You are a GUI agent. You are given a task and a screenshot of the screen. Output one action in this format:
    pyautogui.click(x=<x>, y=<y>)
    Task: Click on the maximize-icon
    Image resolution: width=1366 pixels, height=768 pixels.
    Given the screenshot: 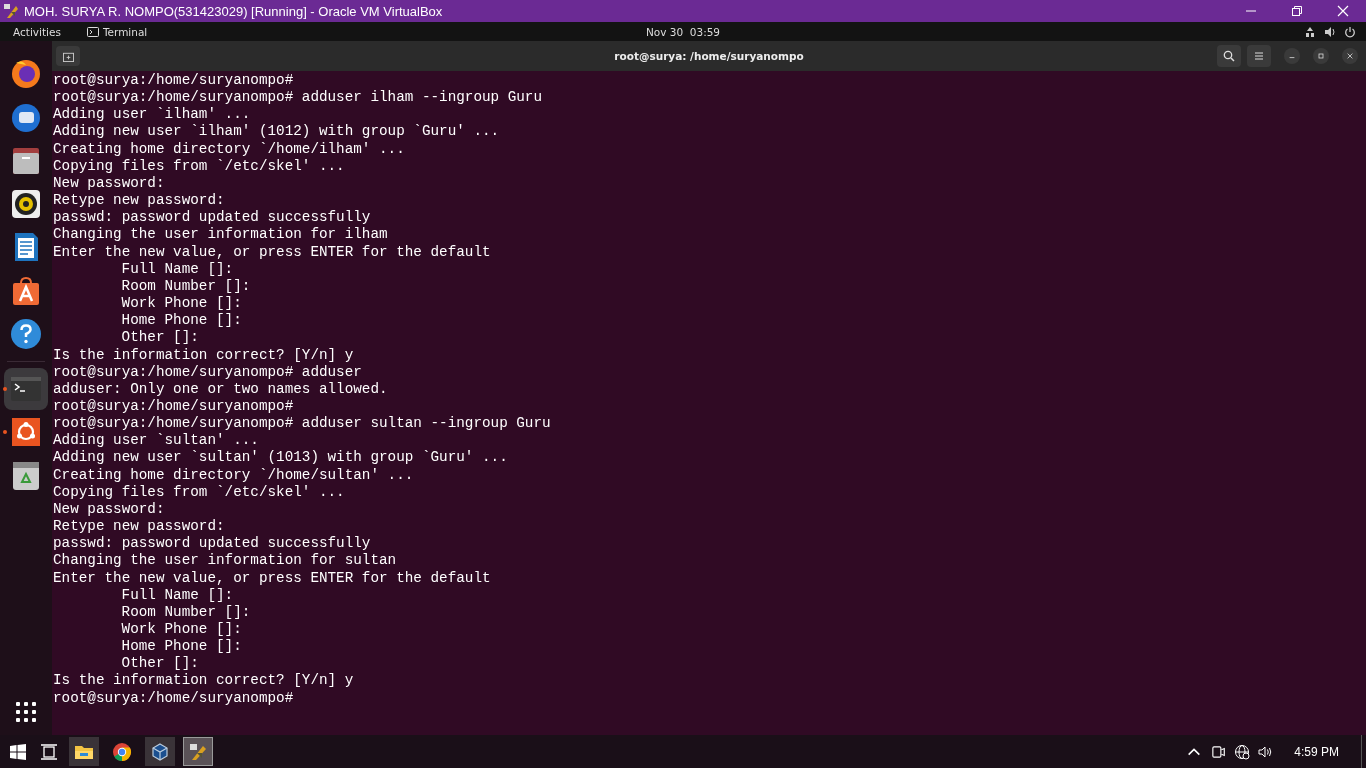 What is the action you would take?
    pyautogui.click(x=1321, y=56)
    